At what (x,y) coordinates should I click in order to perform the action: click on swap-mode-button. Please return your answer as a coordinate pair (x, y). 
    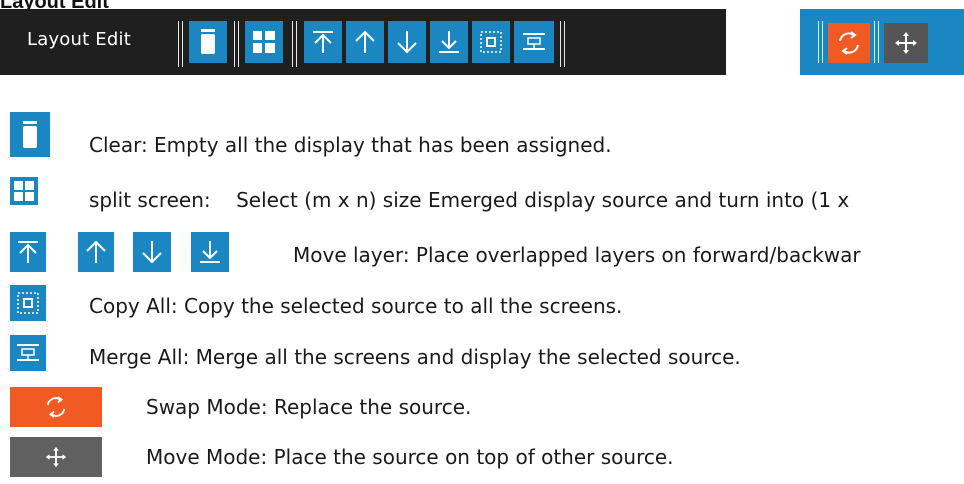
    Looking at the image, I should click on (849, 43).